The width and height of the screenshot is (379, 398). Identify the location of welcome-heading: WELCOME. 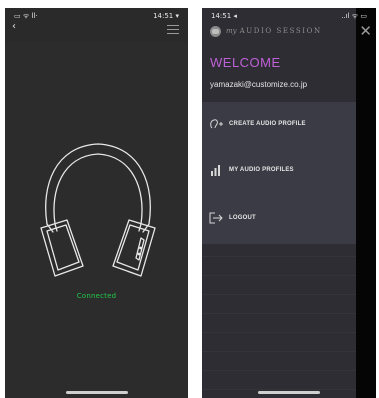
(245, 62).